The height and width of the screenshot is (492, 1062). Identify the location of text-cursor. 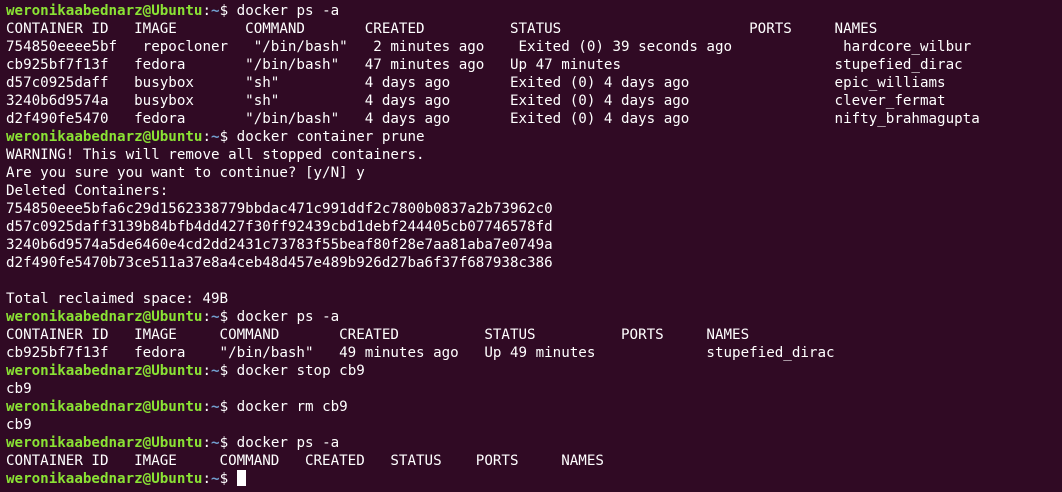
(241, 478).